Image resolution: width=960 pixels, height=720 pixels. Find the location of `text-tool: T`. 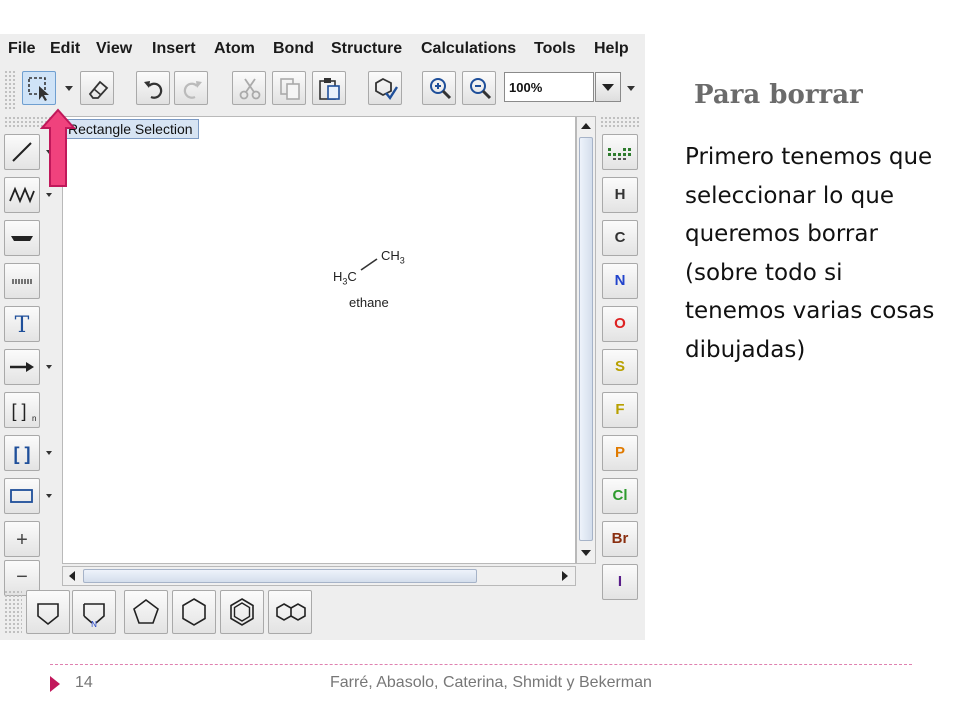

text-tool: T is located at coordinates (22, 324).